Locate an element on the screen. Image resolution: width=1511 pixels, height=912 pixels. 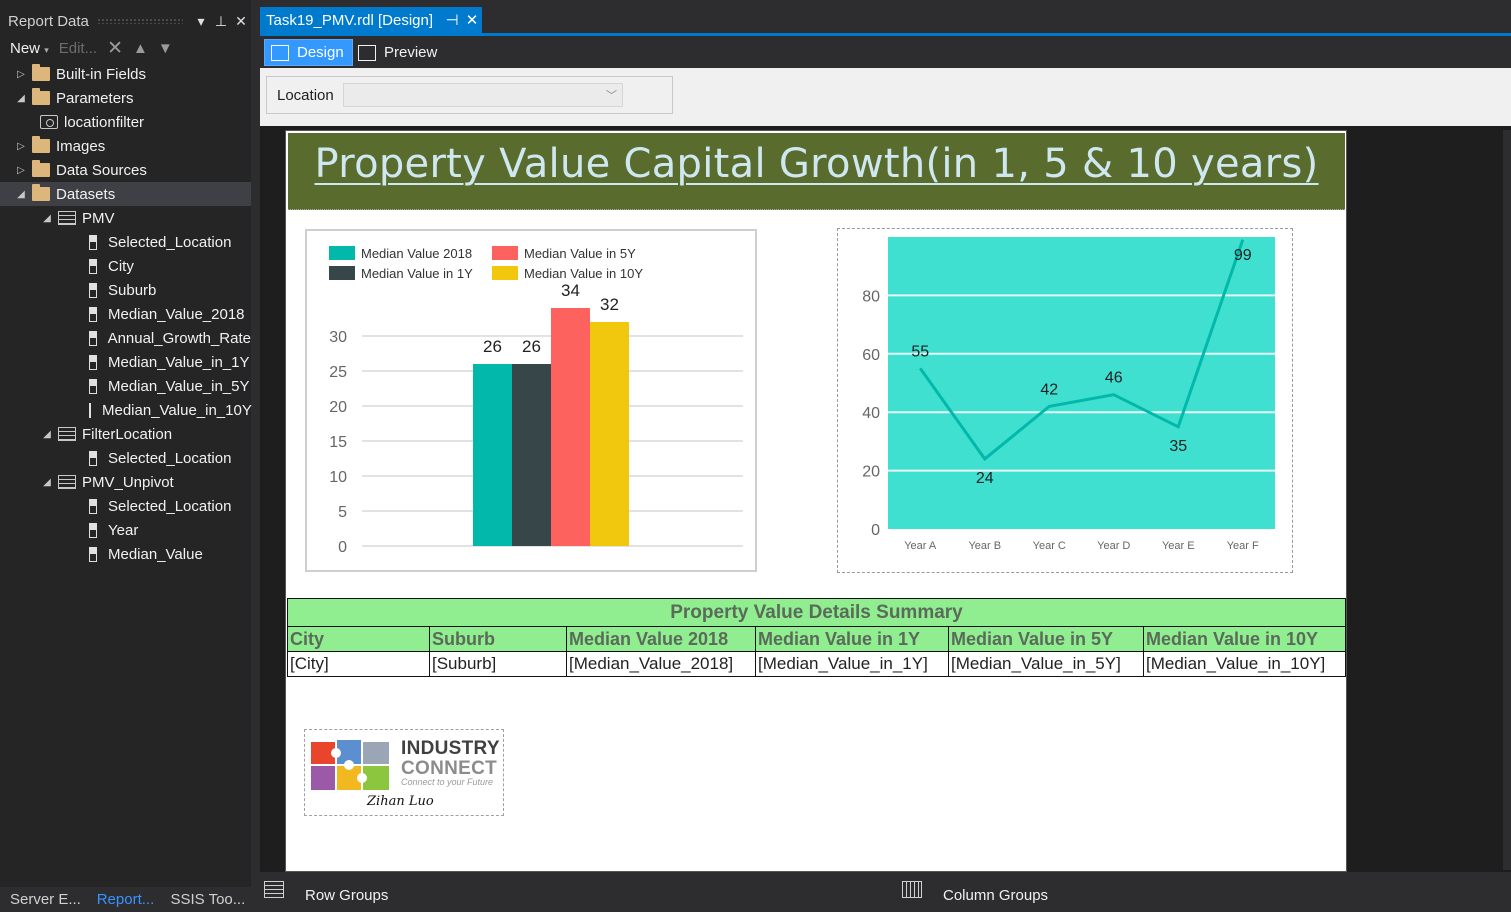
move-up-icon: ▲ is located at coordinates (140, 48).